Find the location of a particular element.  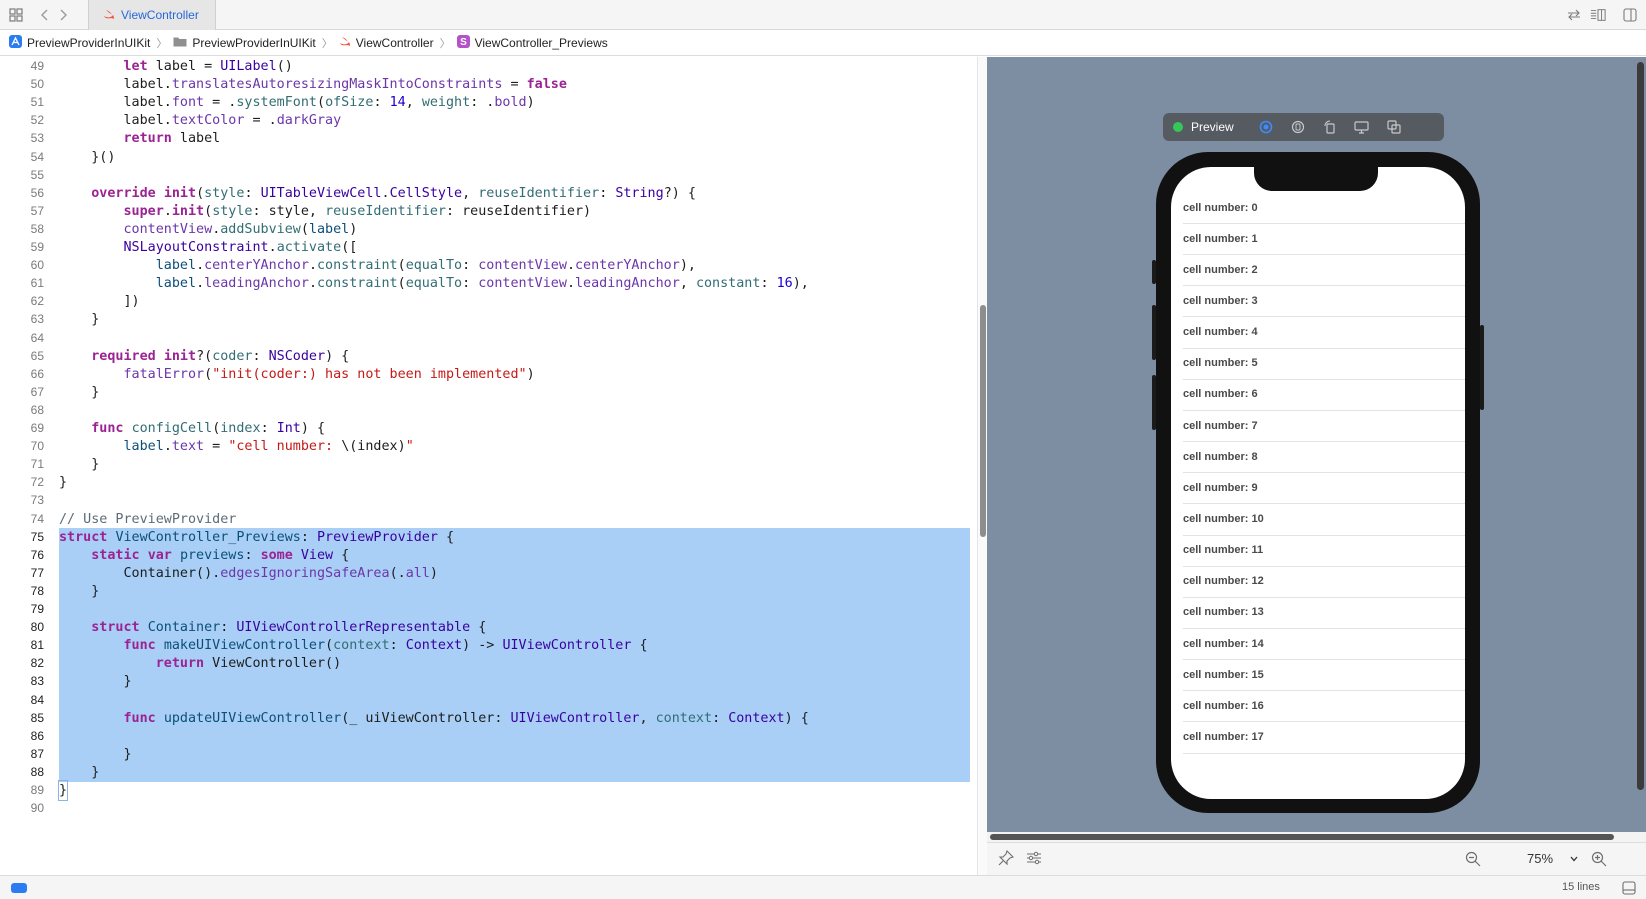

selectable-mode-icon is located at coordinates (1298, 127).